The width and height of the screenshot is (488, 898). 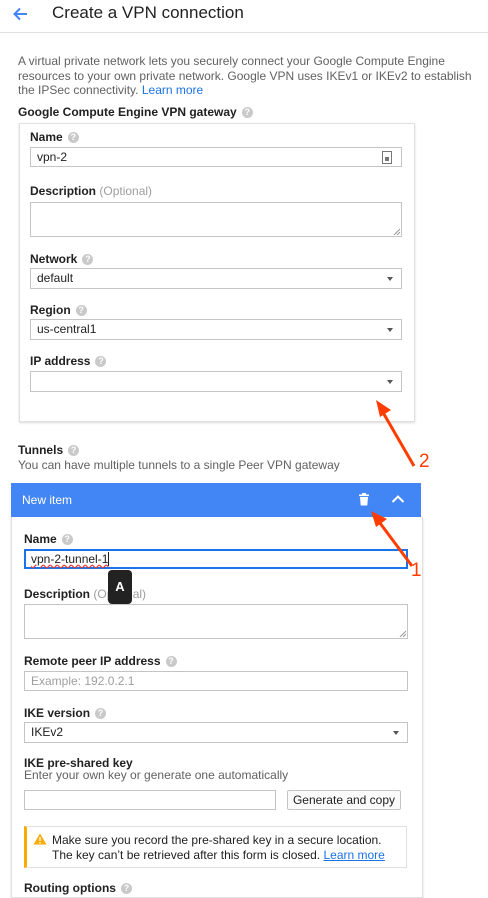 What do you see at coordinates (416, 570) in the screenshot?
I see `annotation-label-1: 1` at bounding box center [416, 570].